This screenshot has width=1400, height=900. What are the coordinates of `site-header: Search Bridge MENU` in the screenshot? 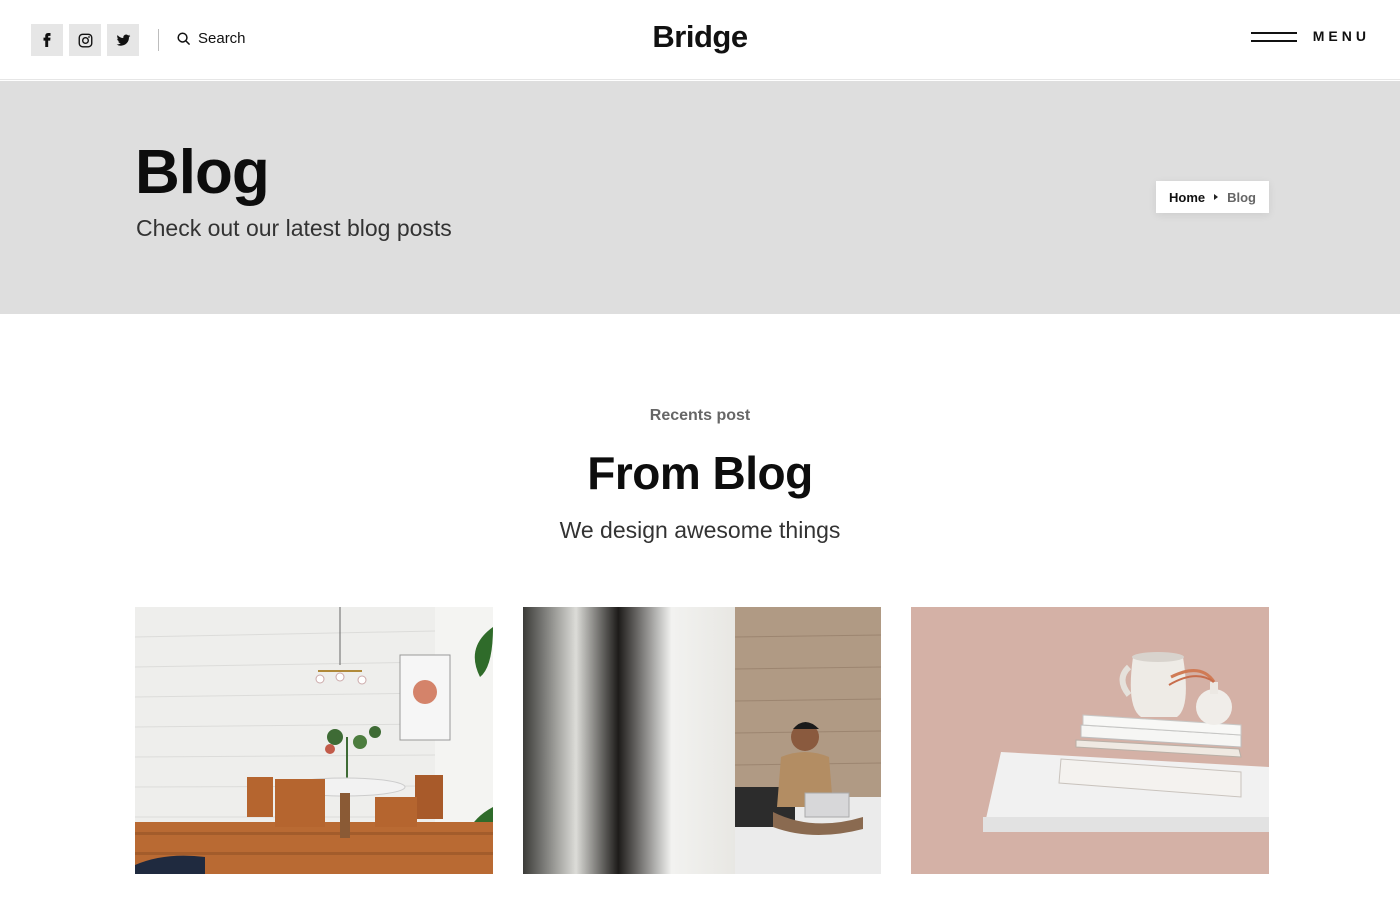 It's located at (700, 40).